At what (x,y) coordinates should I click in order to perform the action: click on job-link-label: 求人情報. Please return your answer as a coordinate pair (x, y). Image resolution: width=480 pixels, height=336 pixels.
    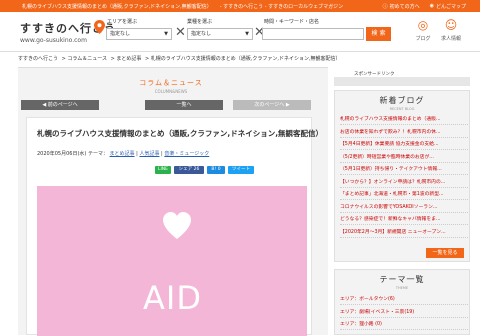
    Looking at the image, I should click on (450, 39).